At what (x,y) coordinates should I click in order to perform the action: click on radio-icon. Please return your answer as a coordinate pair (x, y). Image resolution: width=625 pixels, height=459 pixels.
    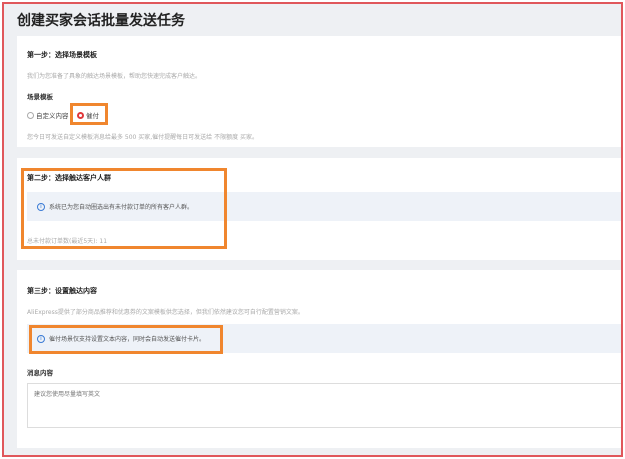
    Looking at the image, I should click on (30, 115).